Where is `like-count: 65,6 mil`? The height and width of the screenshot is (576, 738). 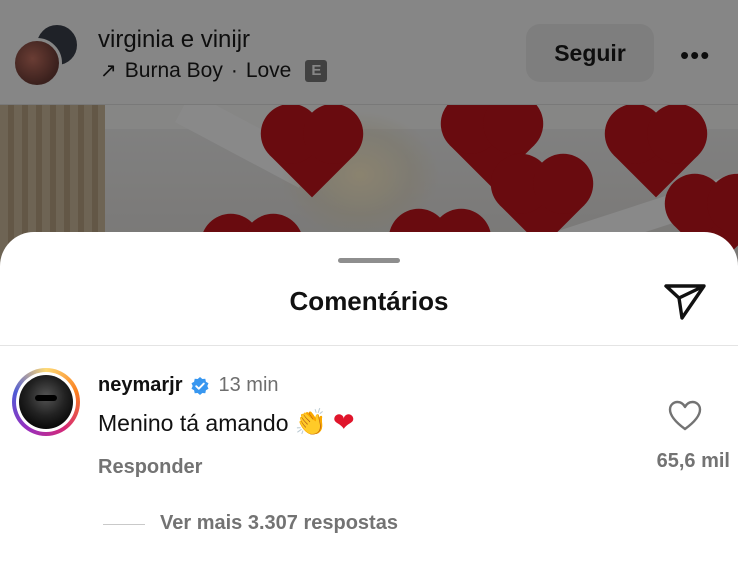
like-count: 65,6 mil is located at coordinates (693, 461).